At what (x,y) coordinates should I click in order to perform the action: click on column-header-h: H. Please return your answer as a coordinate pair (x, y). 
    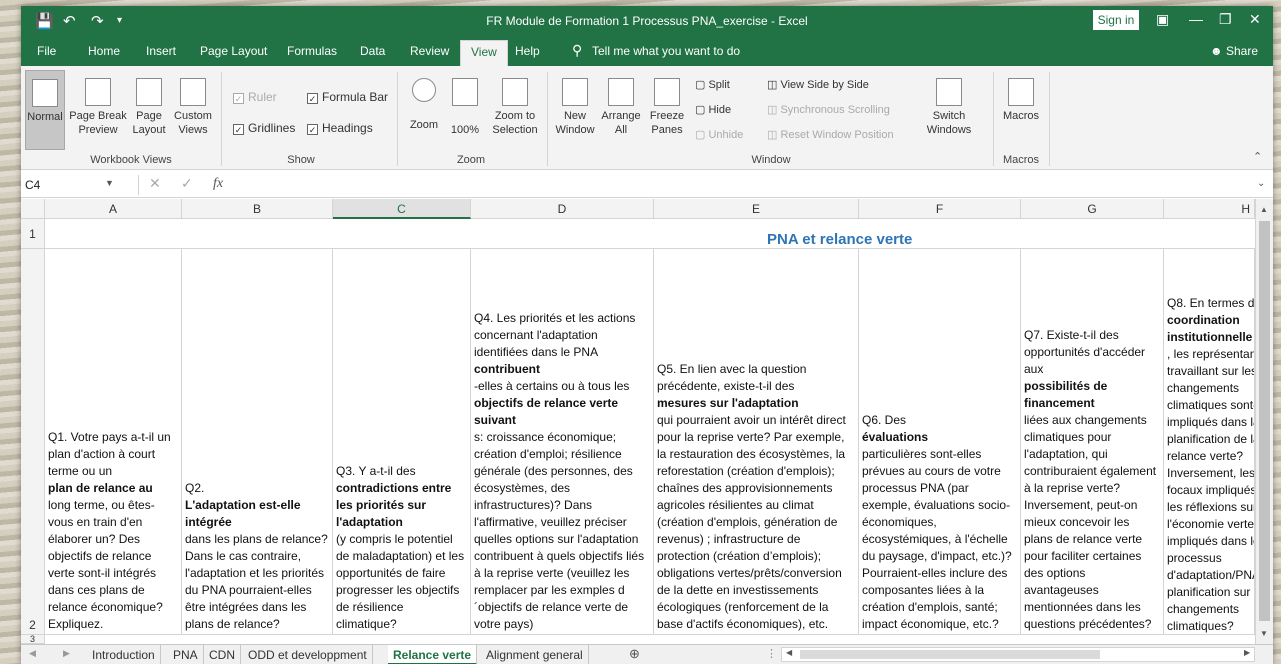
    Looking at the image, I should click on (1209, 209).